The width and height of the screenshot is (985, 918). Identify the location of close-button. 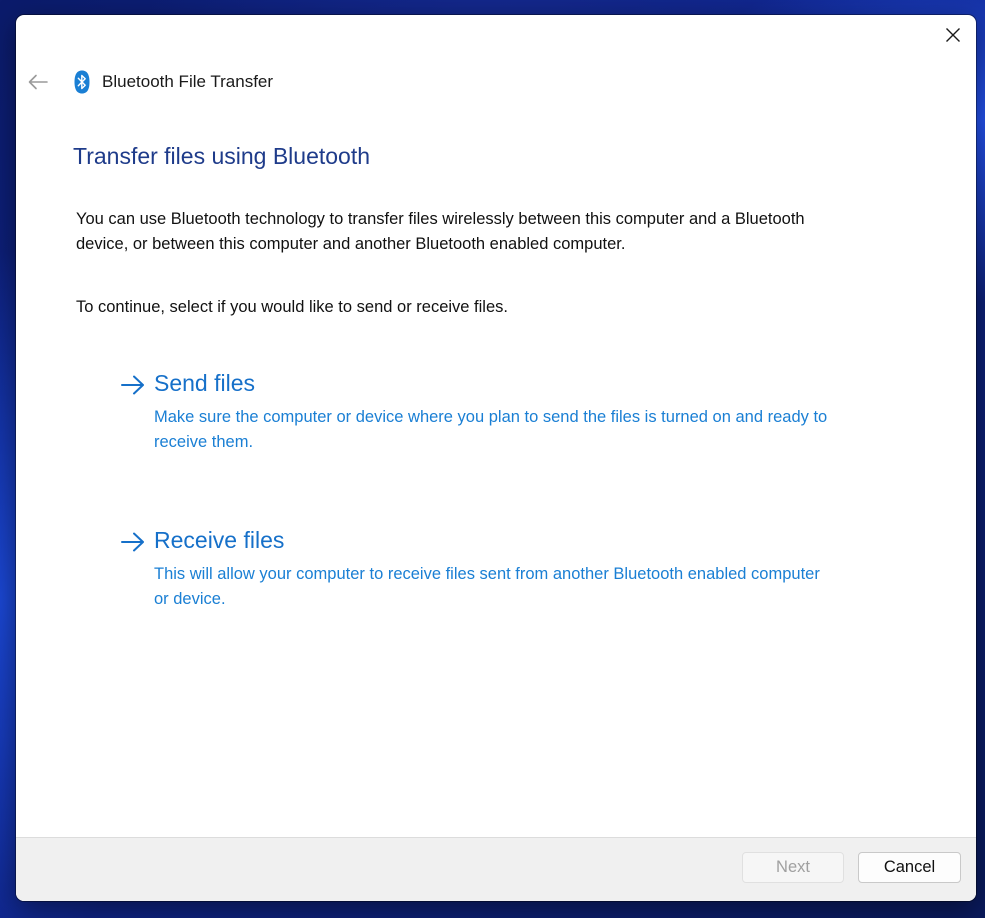
(953, 35).